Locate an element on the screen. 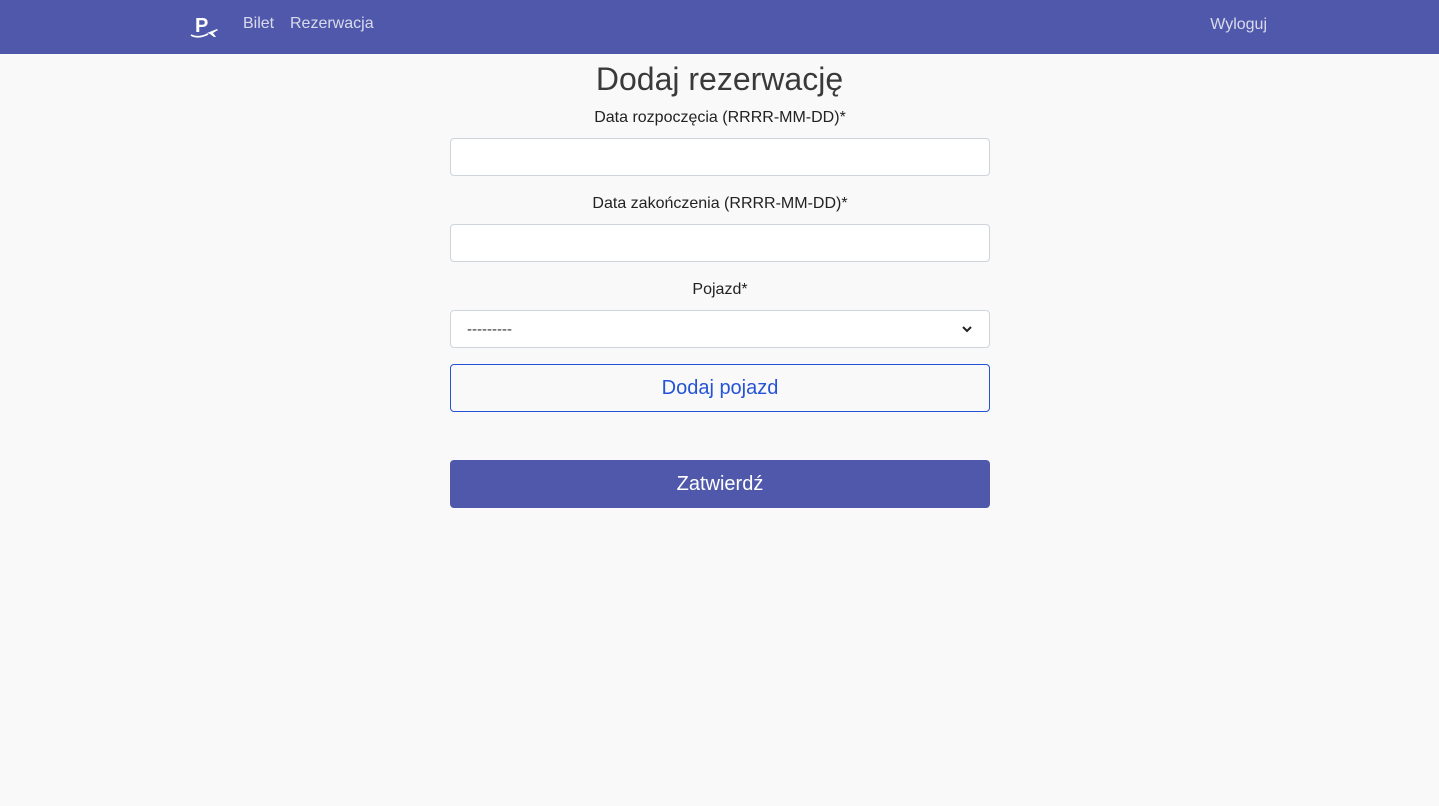  svg-text: P is located at coordinates (201, 26).